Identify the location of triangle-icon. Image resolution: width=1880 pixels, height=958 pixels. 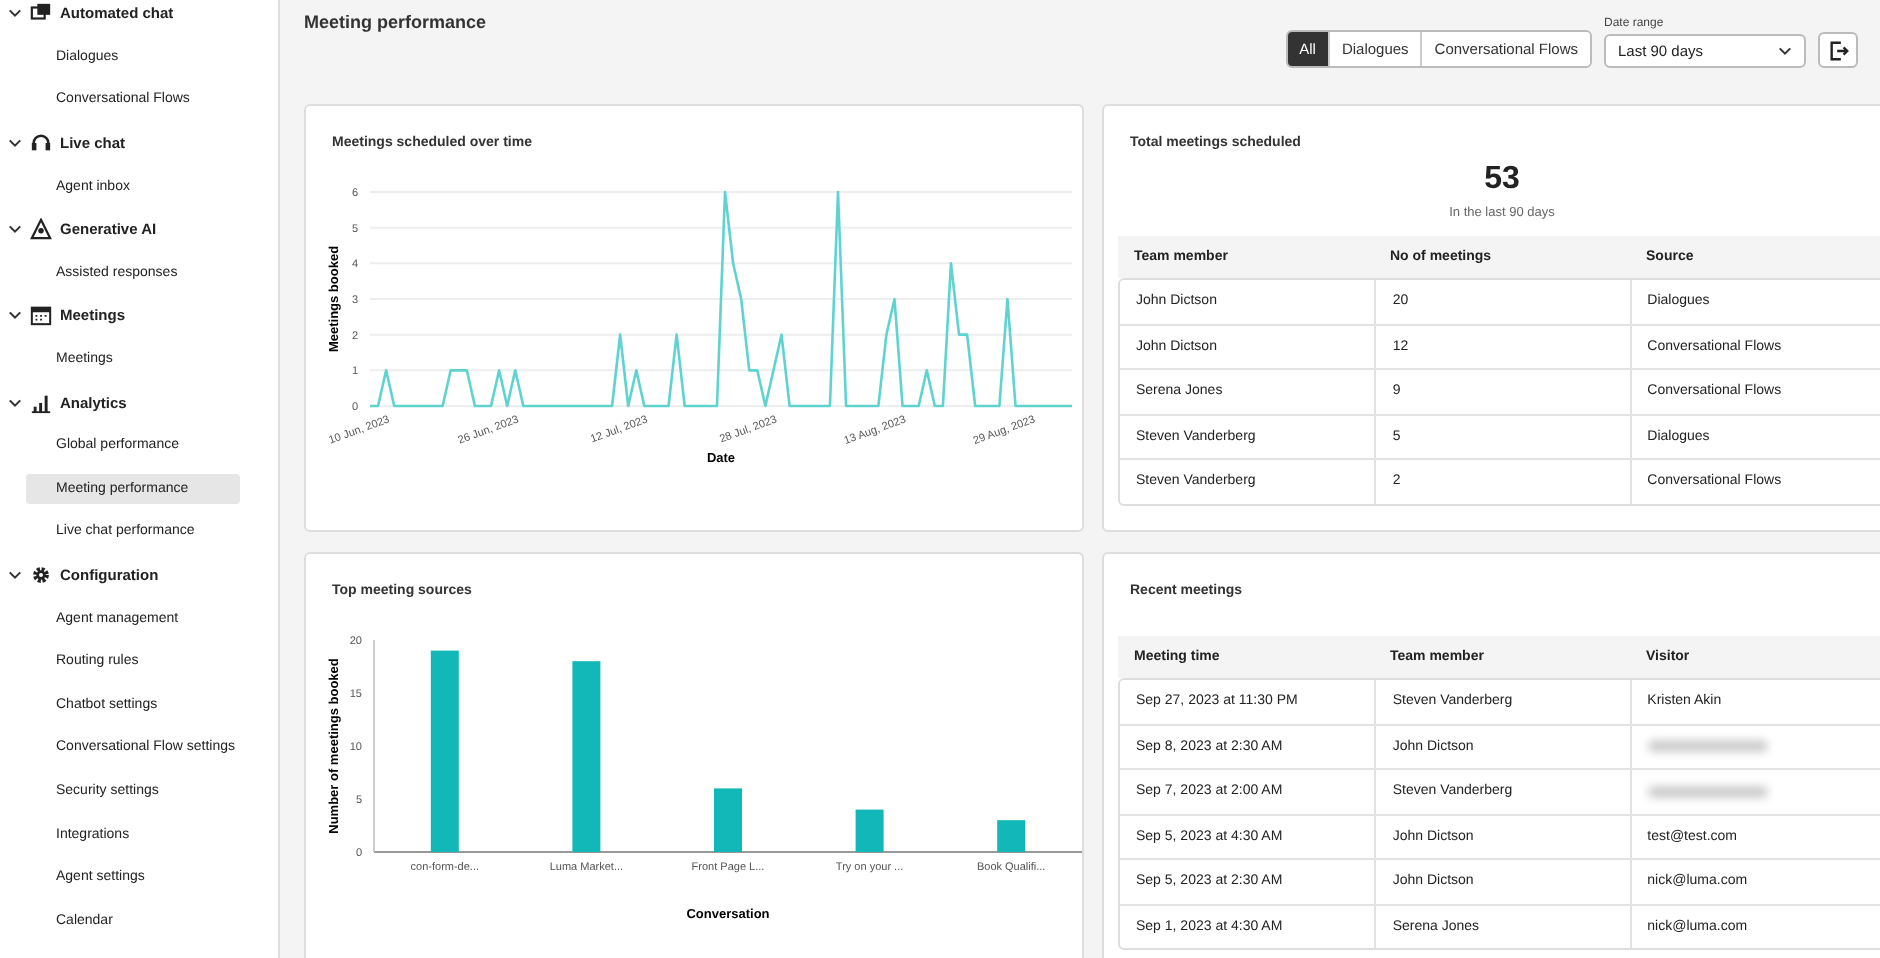
(41, 229).